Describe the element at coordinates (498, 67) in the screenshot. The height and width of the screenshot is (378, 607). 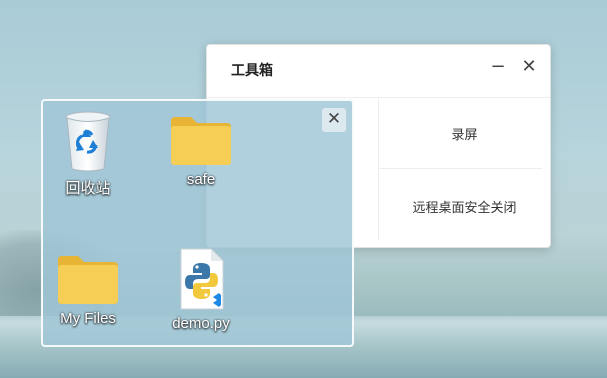
I see `minimize-button: −` at that location.